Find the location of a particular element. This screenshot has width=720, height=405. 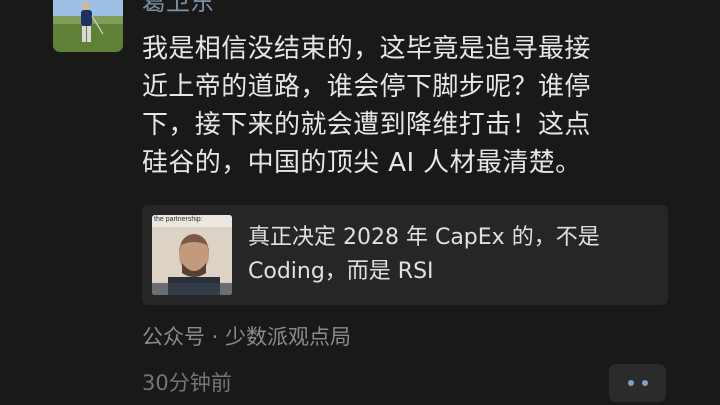

post-text-line: 近上帝的道路，谁会停下脚步呢？谁停 is located at coordinates (366, 87).